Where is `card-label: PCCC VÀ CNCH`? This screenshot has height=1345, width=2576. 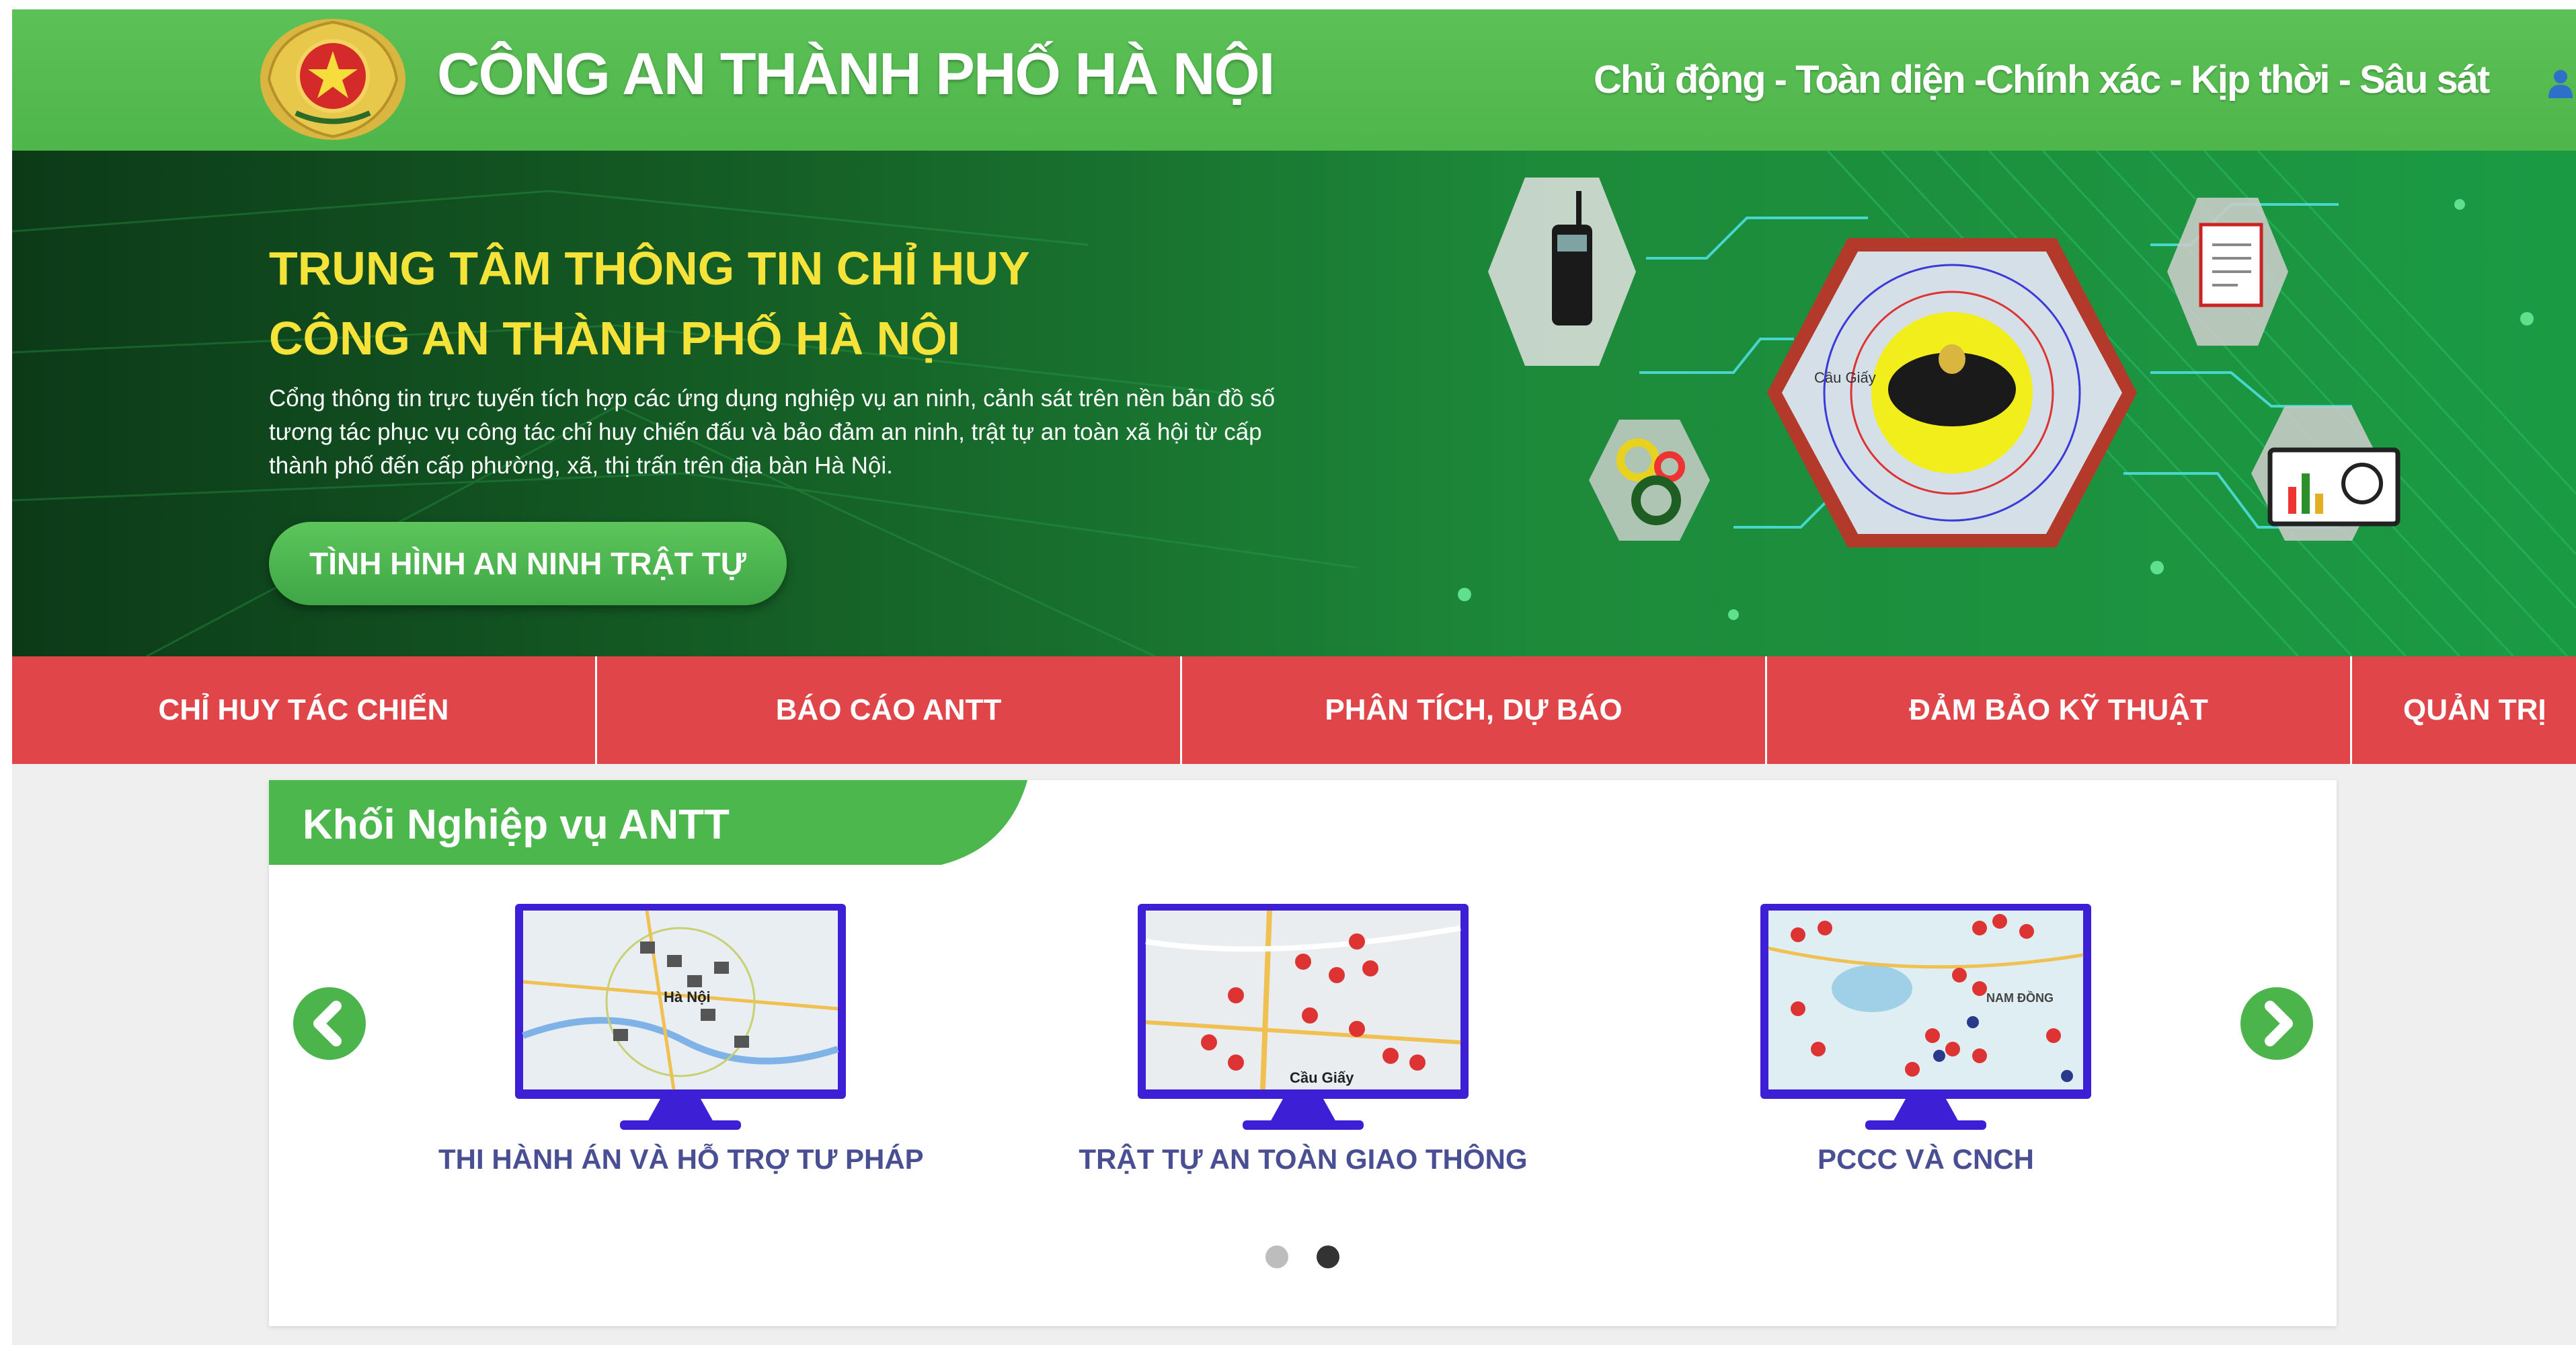
card-label: PCCC VÀ CNCH is located at coordinates (1926, 1159).